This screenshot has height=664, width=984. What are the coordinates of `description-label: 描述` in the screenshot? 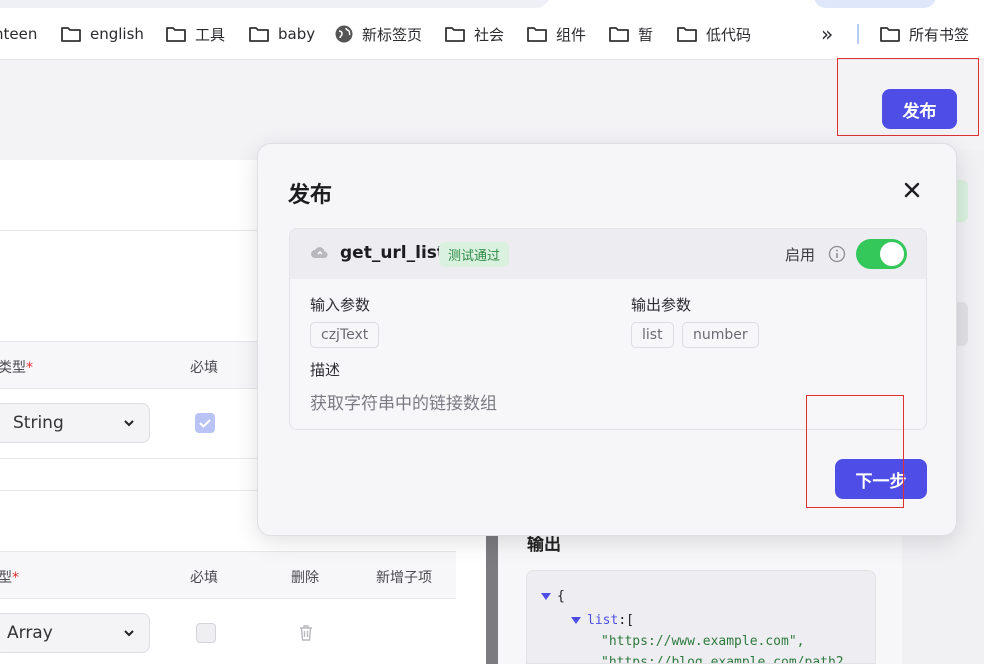 It's located at (325, 370).